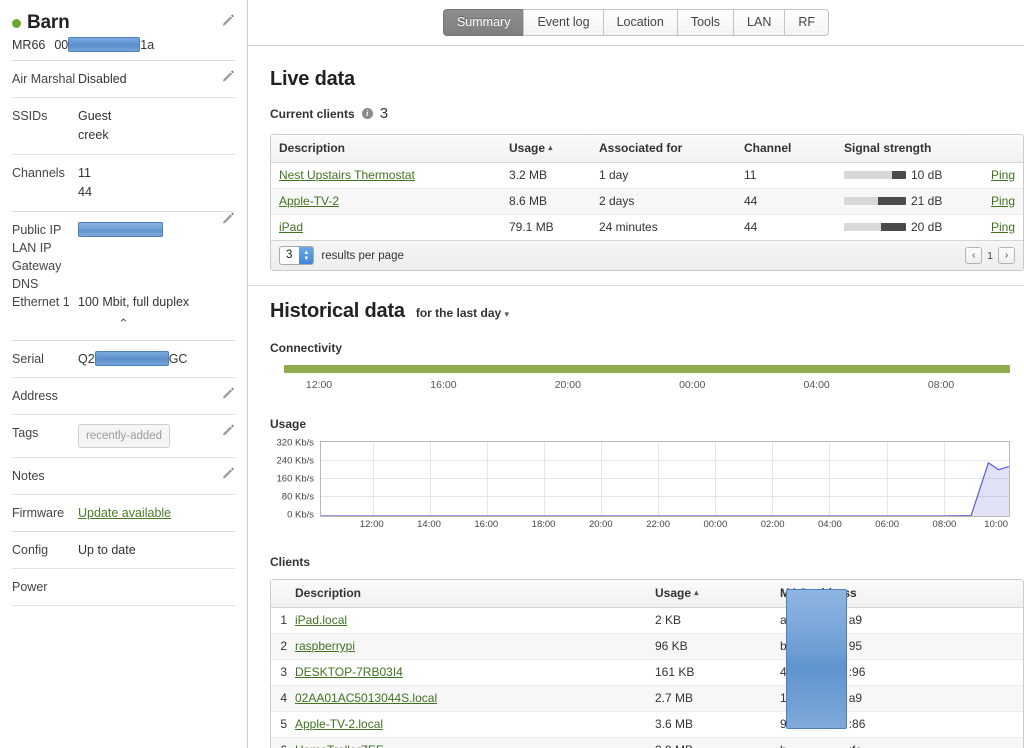  I want to click on col-actions, so click(993, 149).